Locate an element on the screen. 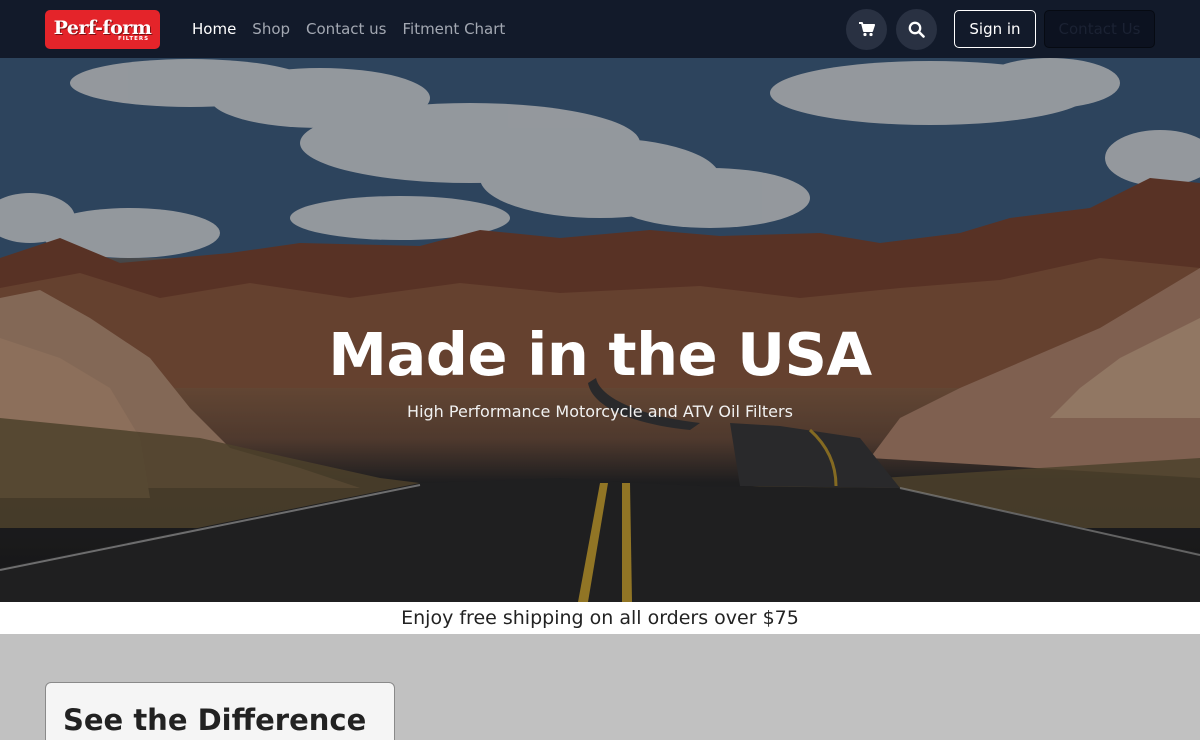  brand-logo: Perf-form FILTERS is located at coordinates (102, 29).